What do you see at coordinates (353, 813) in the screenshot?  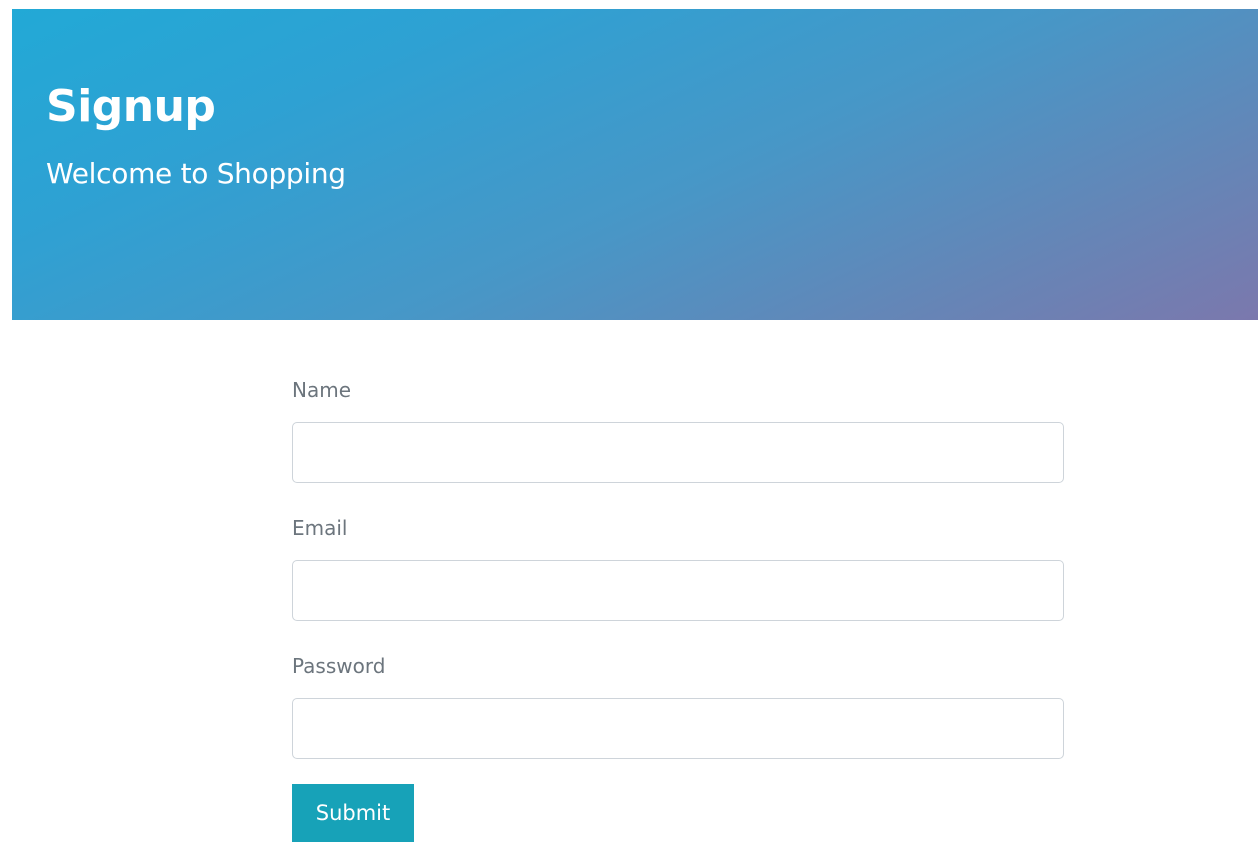 I see `submit-button: Submit` at bounding box center [353, 813].